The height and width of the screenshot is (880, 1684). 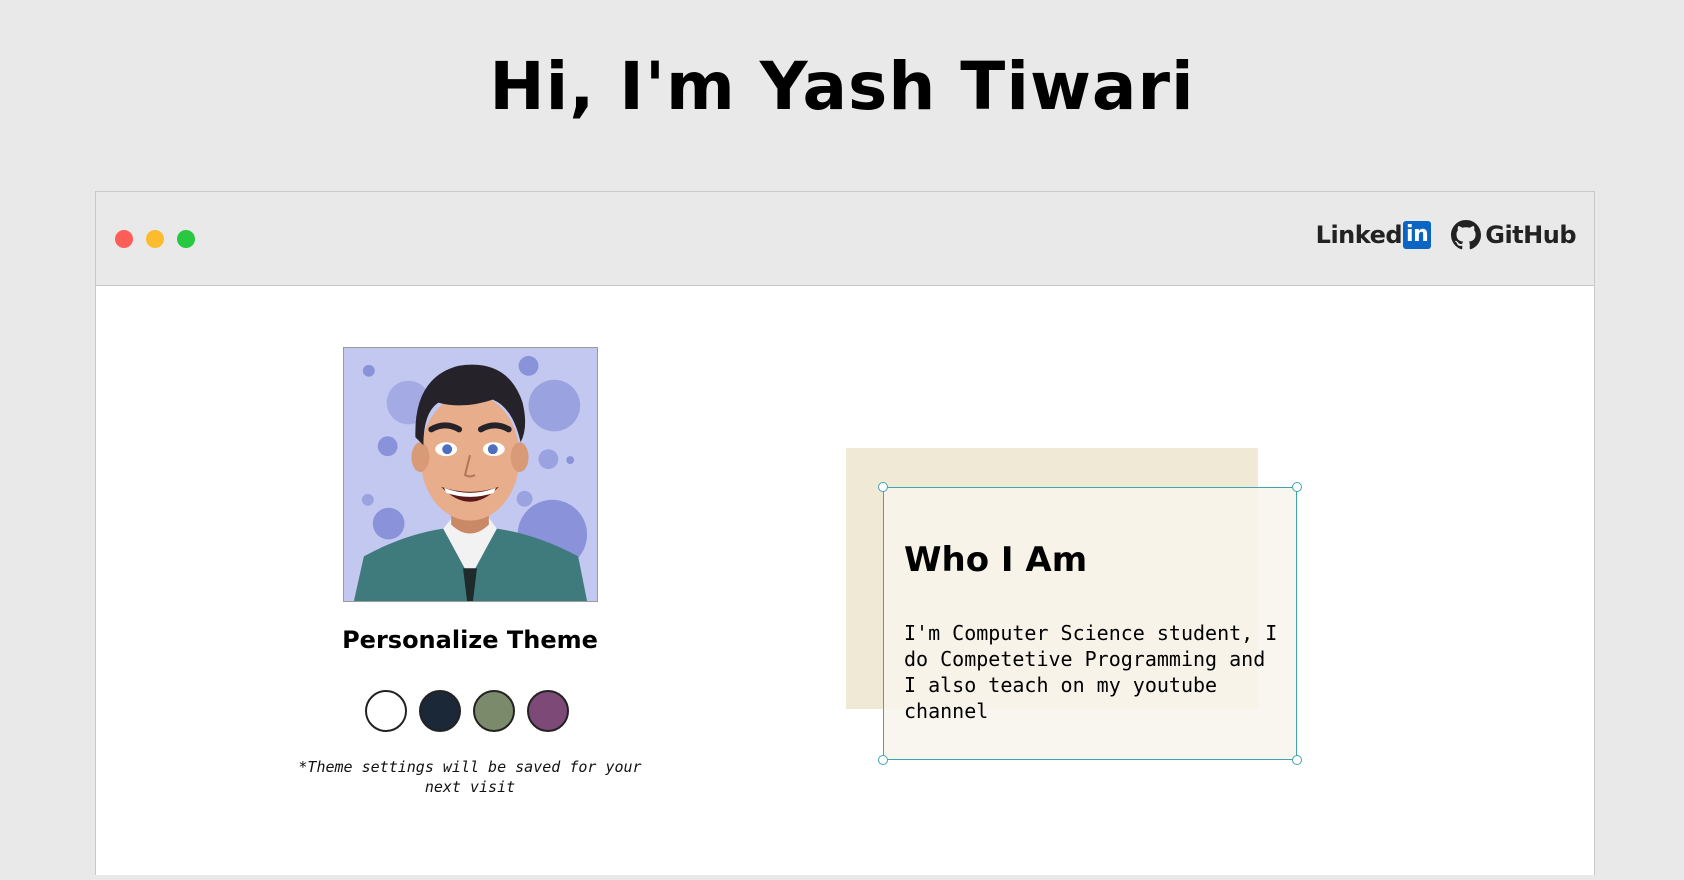 What do you see at coordinates (186, 239) in the screenshot?
I see `maximize-window-button` at bounding box center [186, 239].